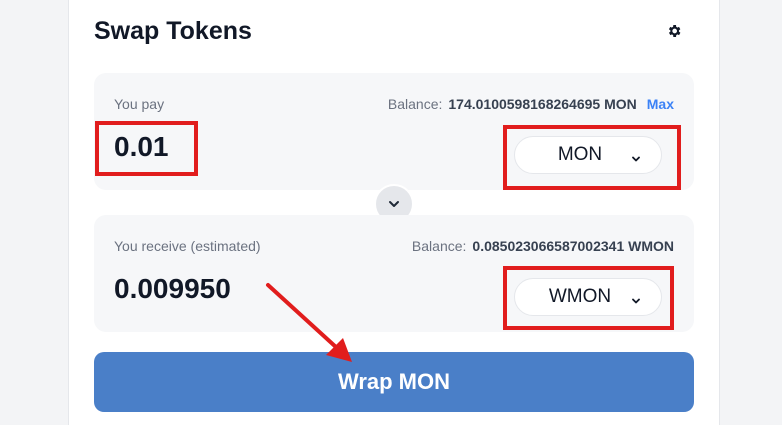 The image size is (782, 425). I want to click on max-button: Max, so click(660, 104).